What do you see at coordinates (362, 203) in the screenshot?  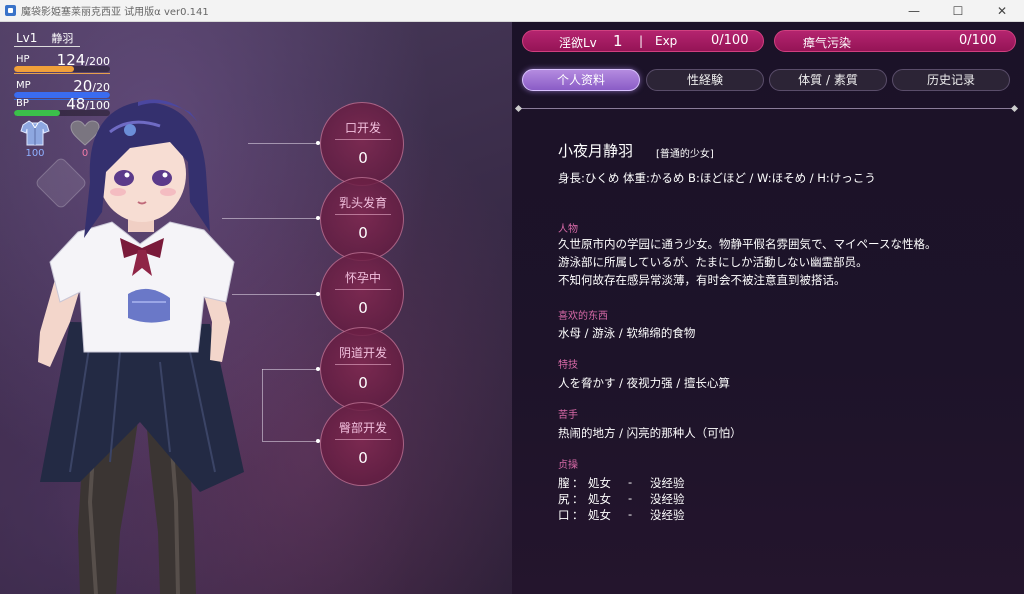 I see `dev-title: 乳头发育` at bounding box center [362, 203].